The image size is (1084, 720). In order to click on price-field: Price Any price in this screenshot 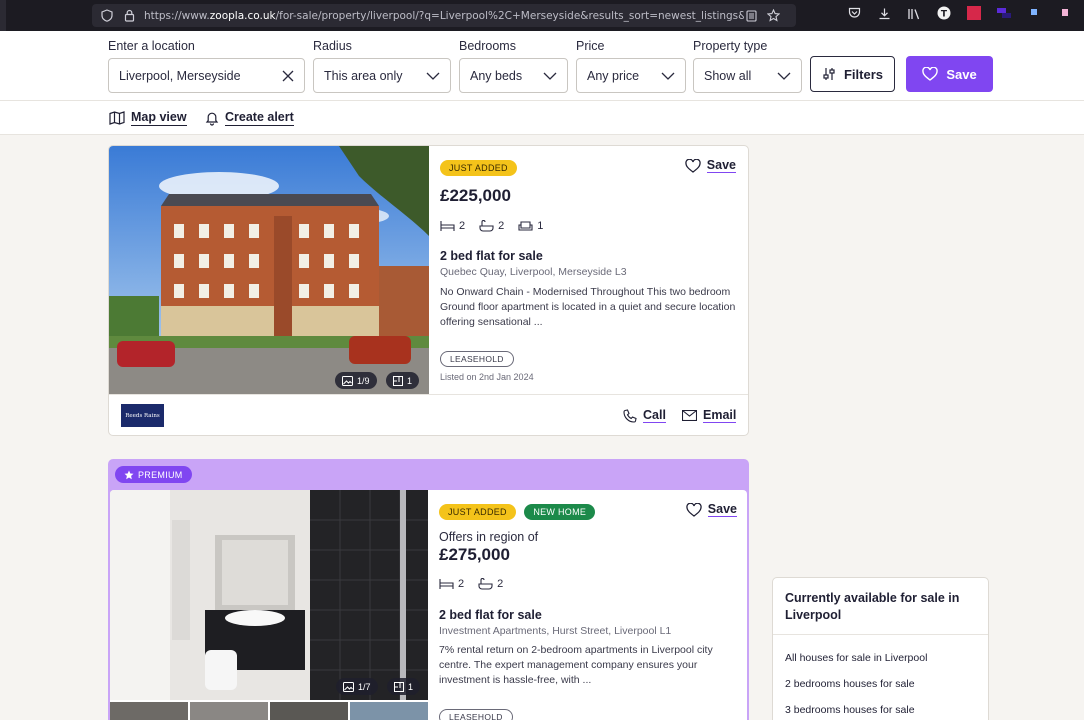, I will do `click(631, 66)`.